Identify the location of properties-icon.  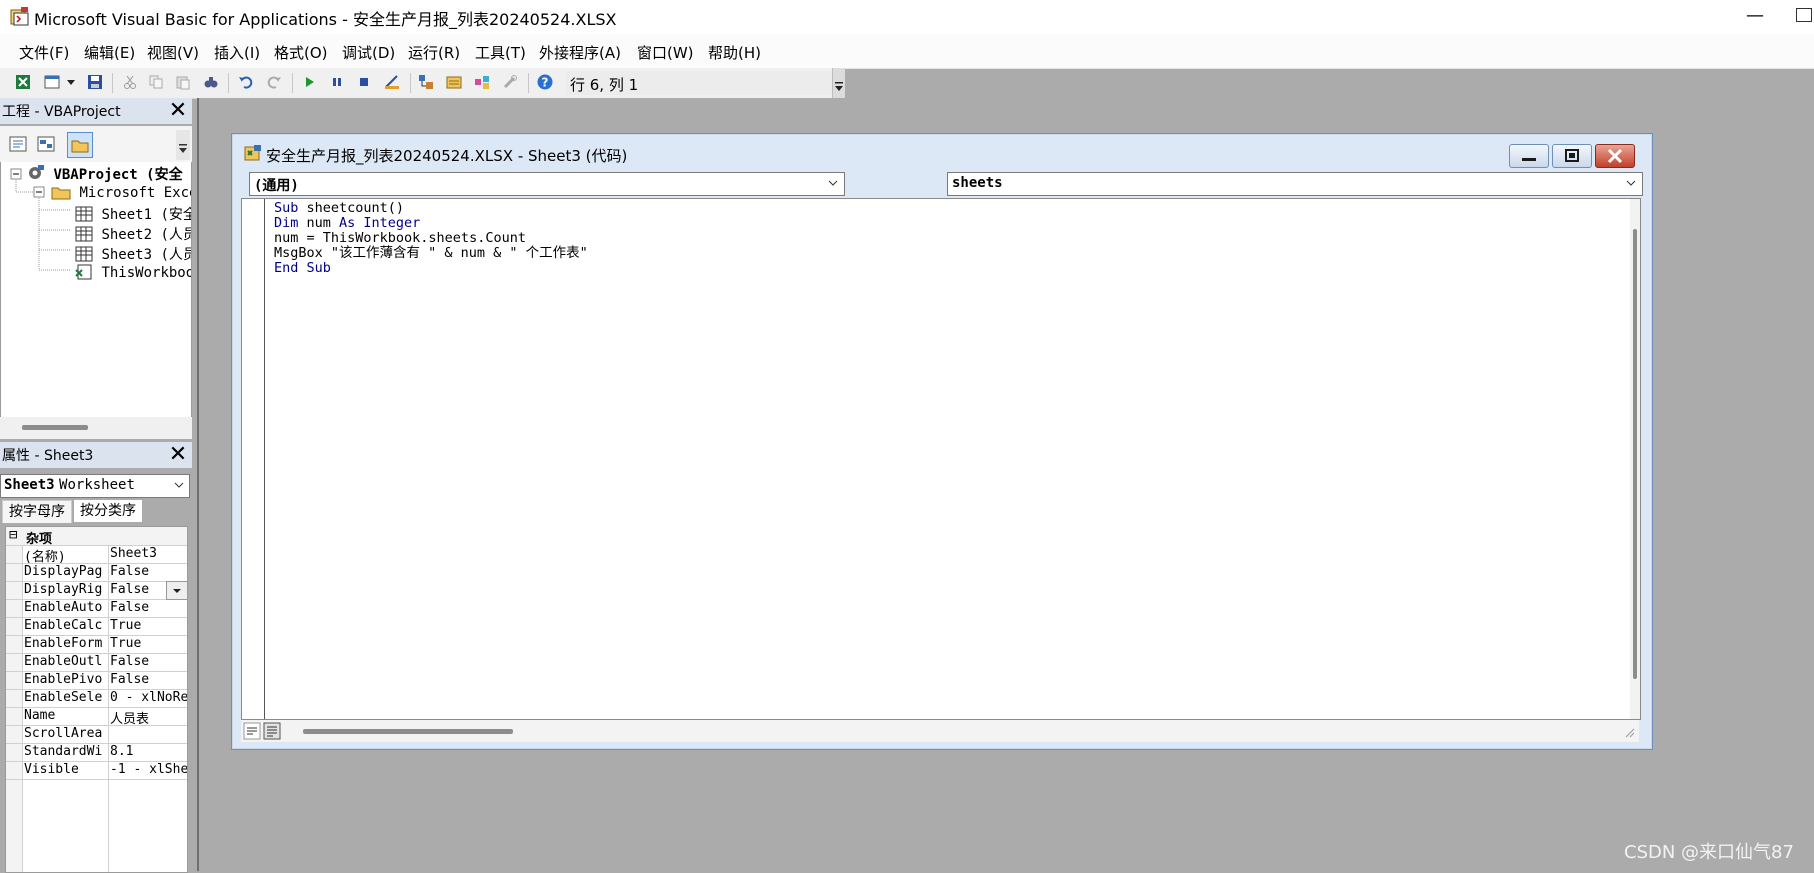
(454, 82).